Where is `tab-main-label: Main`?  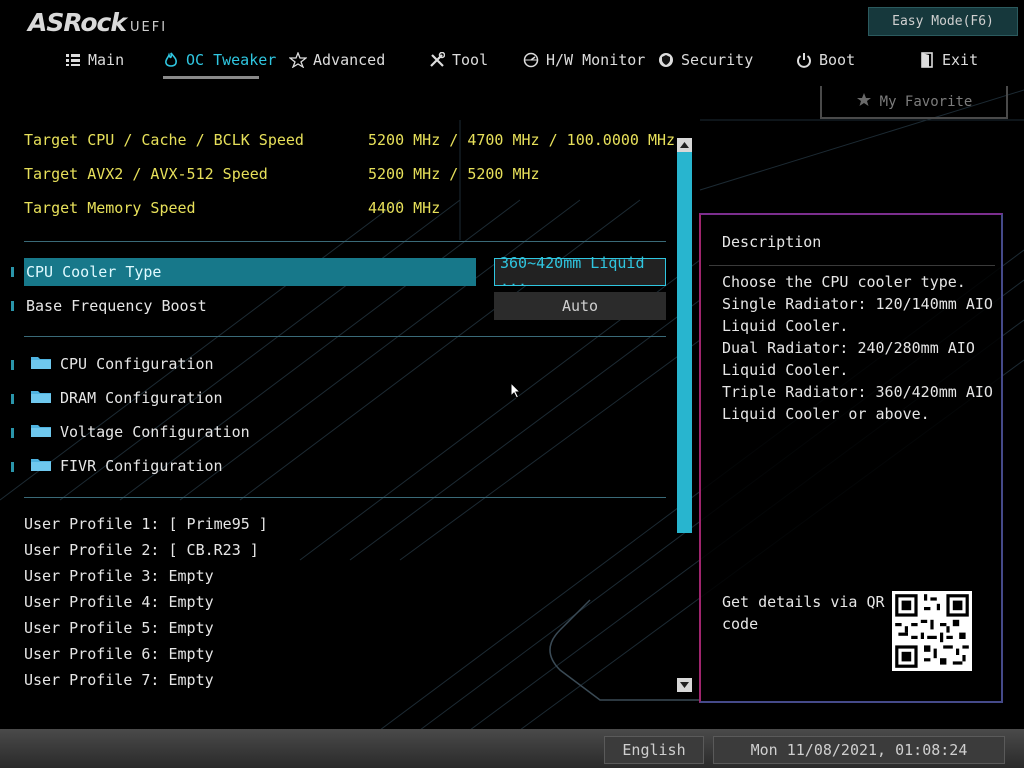
tab-main-label: Main is located at coordinates (106, 60).